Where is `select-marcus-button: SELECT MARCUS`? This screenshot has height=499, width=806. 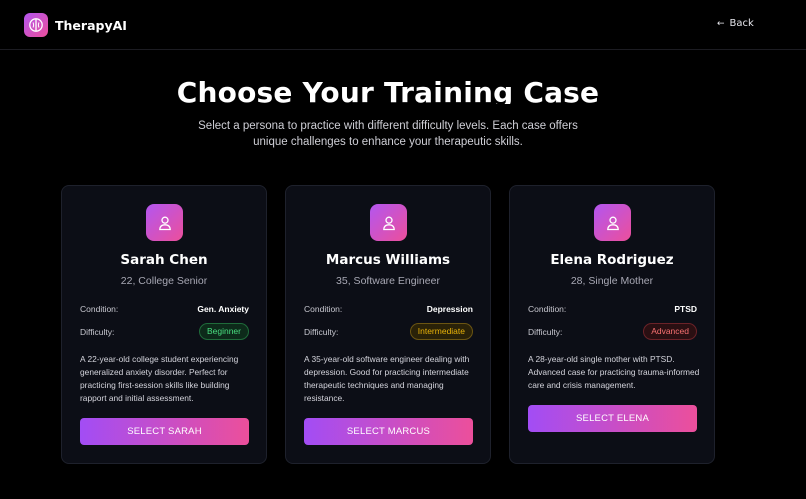 select-marcus-button: SELECT MARCUS is located at coordinates (388, 431).